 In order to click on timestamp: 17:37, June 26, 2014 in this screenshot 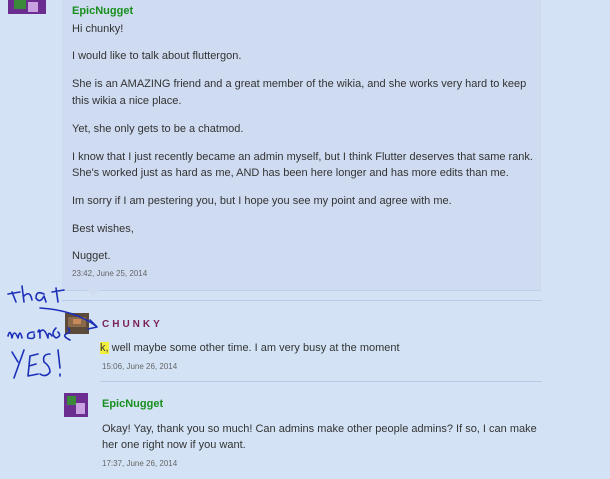, I will do `click(139, 463)`.